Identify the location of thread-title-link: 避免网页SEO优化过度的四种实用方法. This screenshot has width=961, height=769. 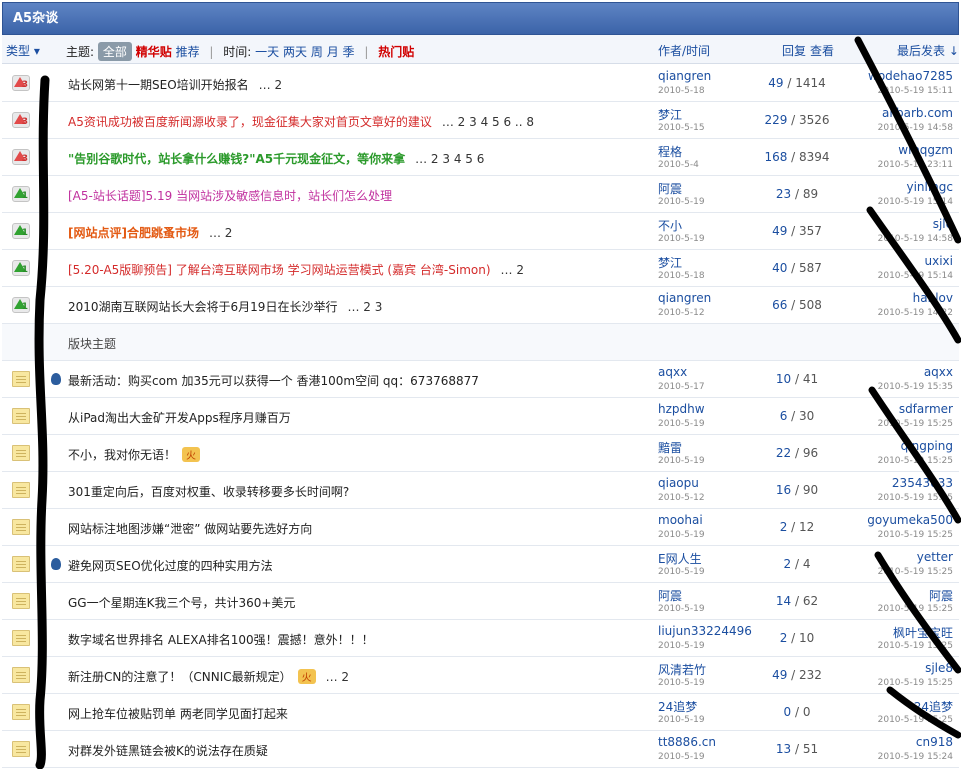
(170, 566).